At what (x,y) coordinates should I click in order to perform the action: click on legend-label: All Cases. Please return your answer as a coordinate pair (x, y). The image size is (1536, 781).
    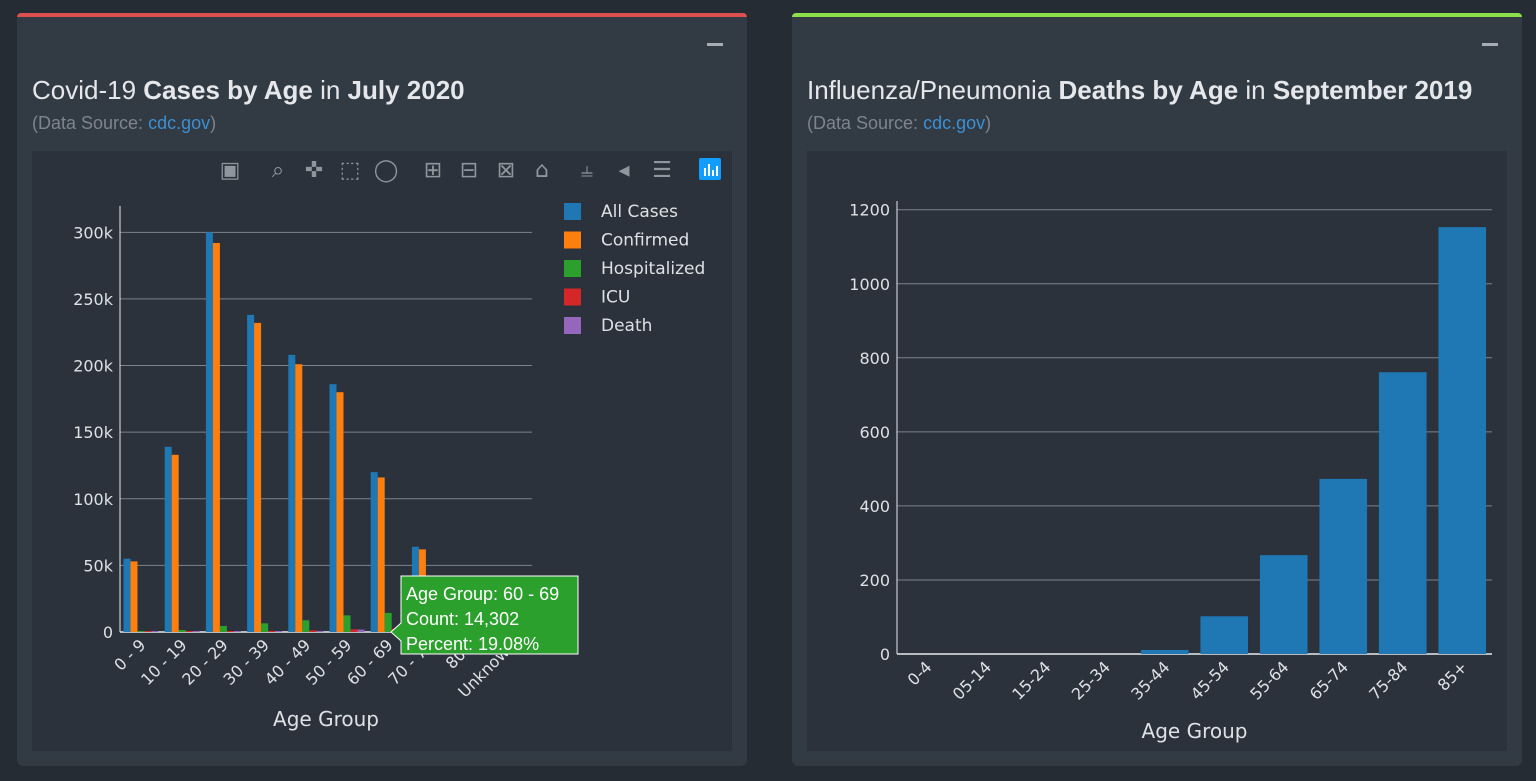
    Looking at the image, I should click on (639, 212).